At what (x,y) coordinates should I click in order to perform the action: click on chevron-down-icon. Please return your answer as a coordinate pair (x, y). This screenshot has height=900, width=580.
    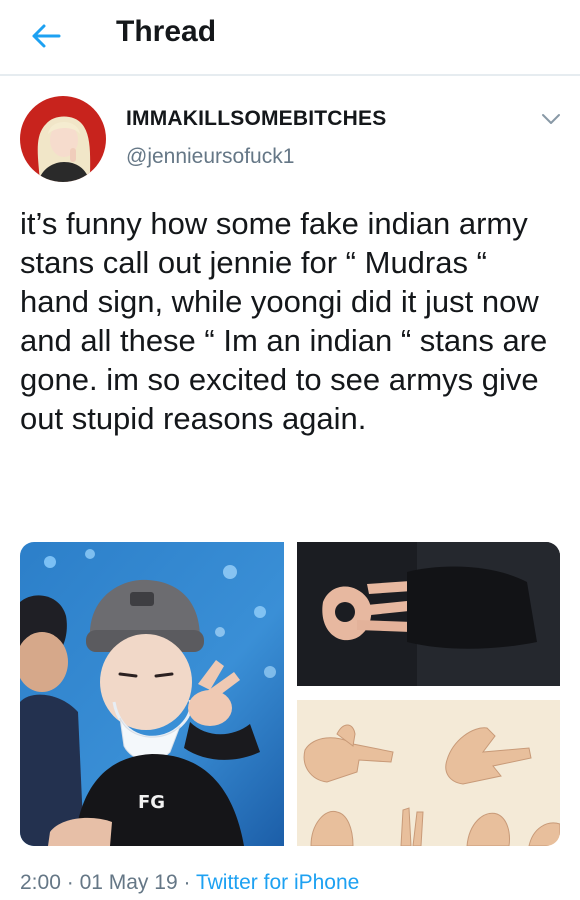
    Looking at the image, I should click on (551, 119).